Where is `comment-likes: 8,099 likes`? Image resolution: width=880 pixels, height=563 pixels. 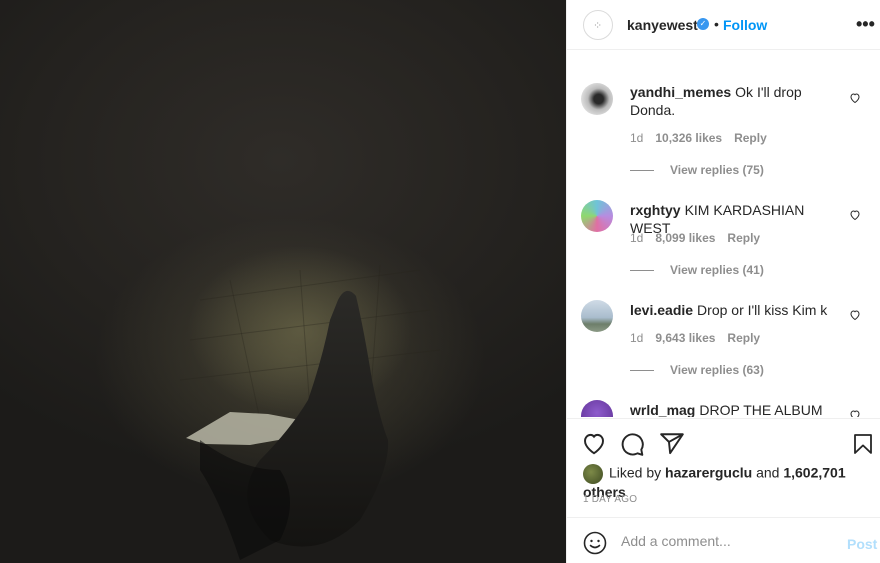
comment-likes: 8,099 likes is located at coordinates (685, 238).